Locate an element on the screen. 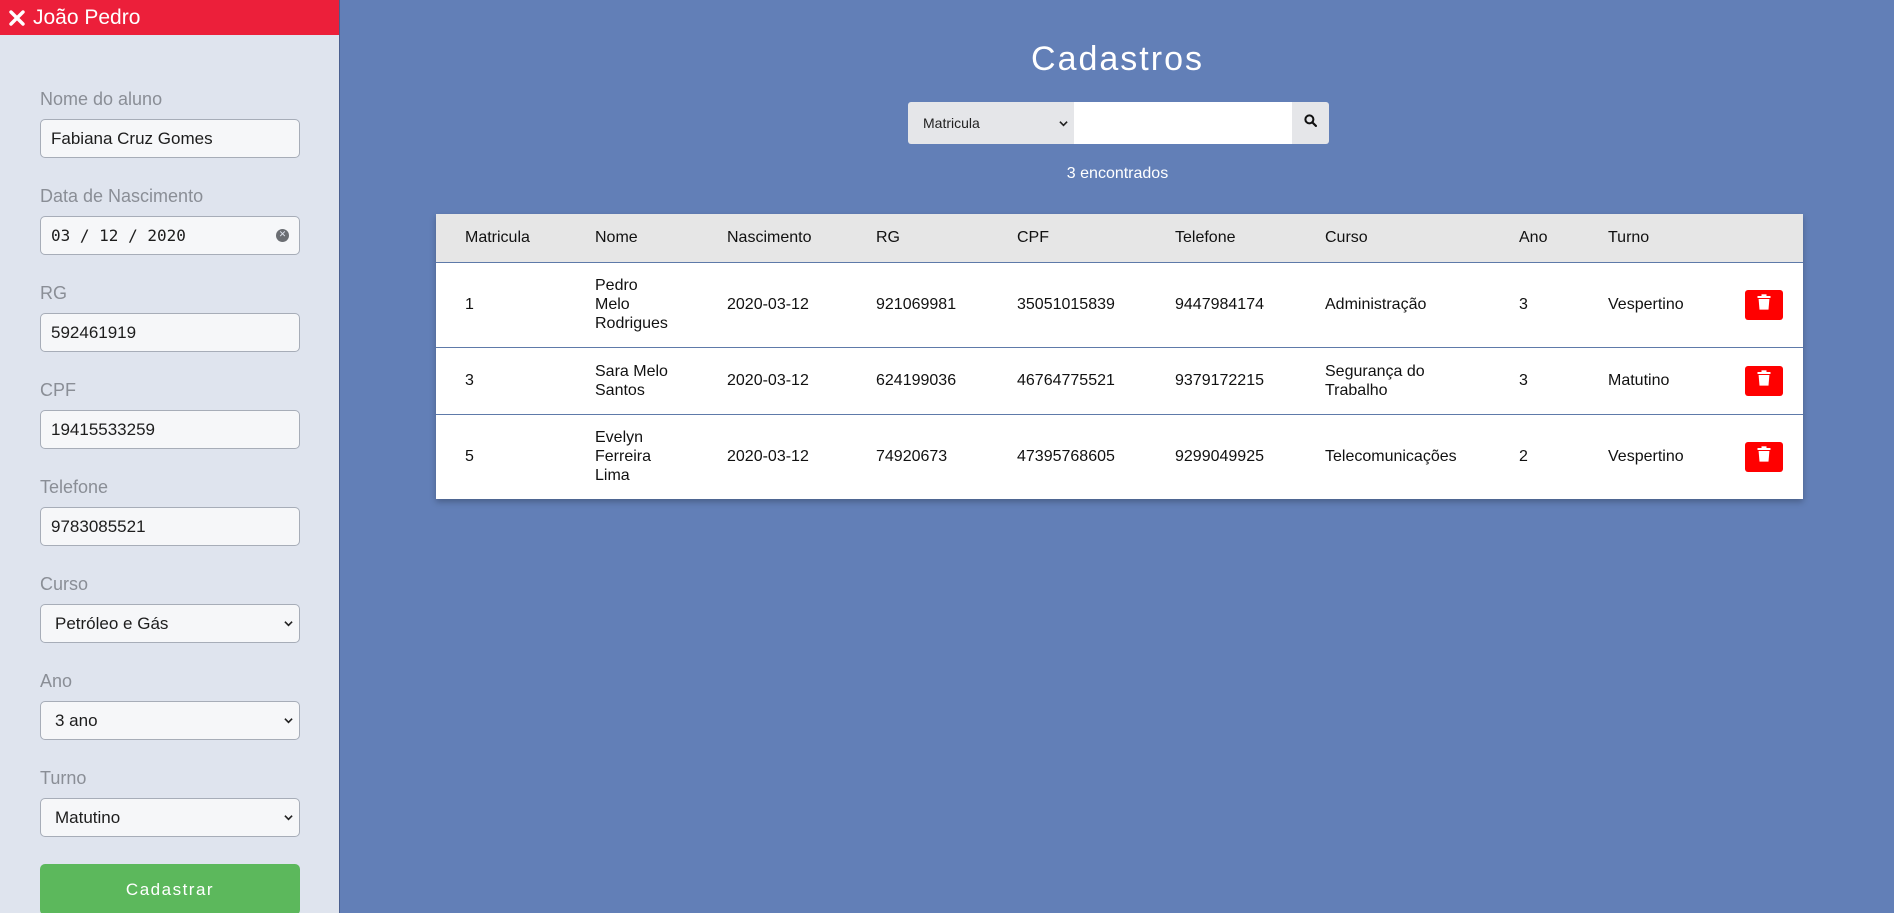  curso-select: Petróleo e Gás is located at coordinates (170, 623).